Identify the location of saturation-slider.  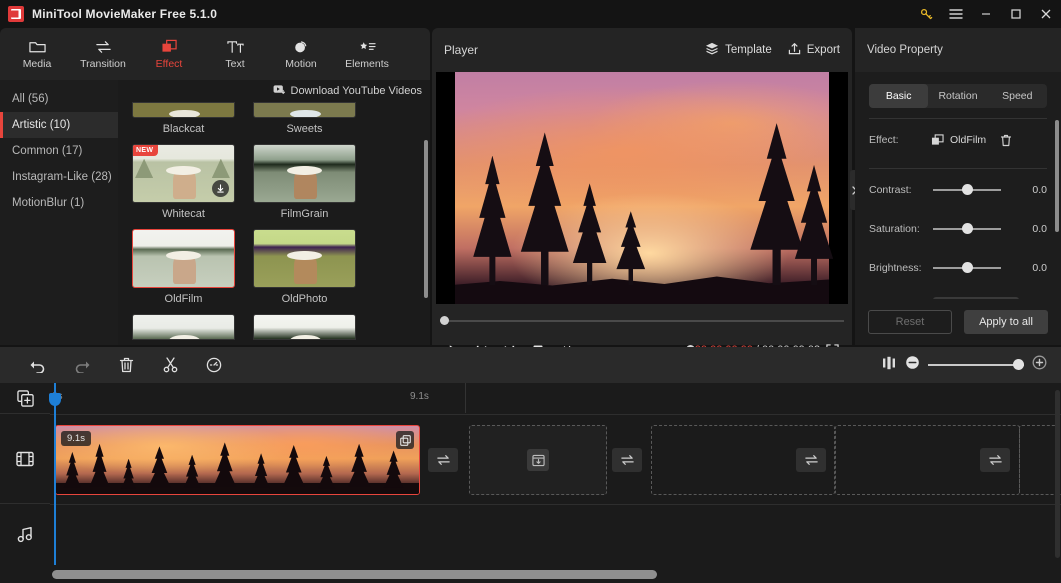
(967, 229).